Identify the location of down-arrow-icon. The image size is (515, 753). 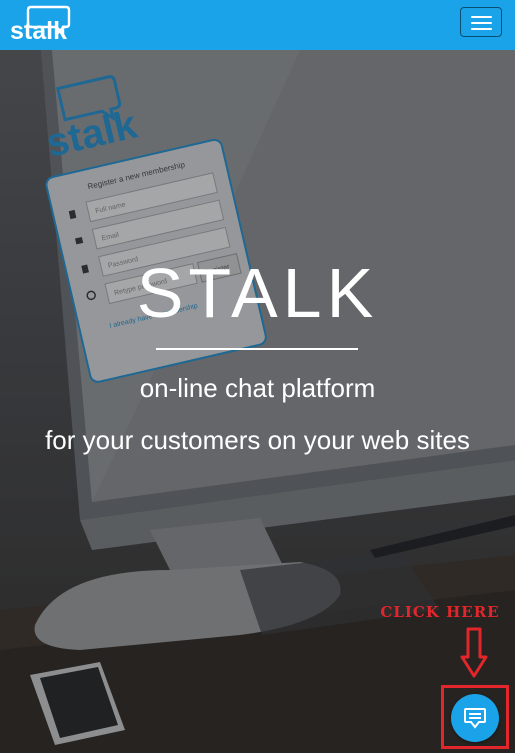
(474, 652).